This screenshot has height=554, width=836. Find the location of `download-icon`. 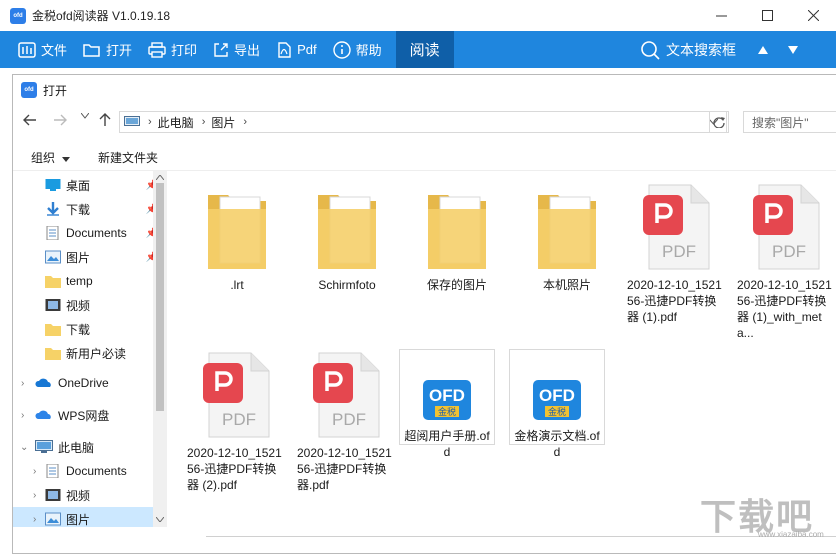

download-icon is located at coordinates (53, 209).